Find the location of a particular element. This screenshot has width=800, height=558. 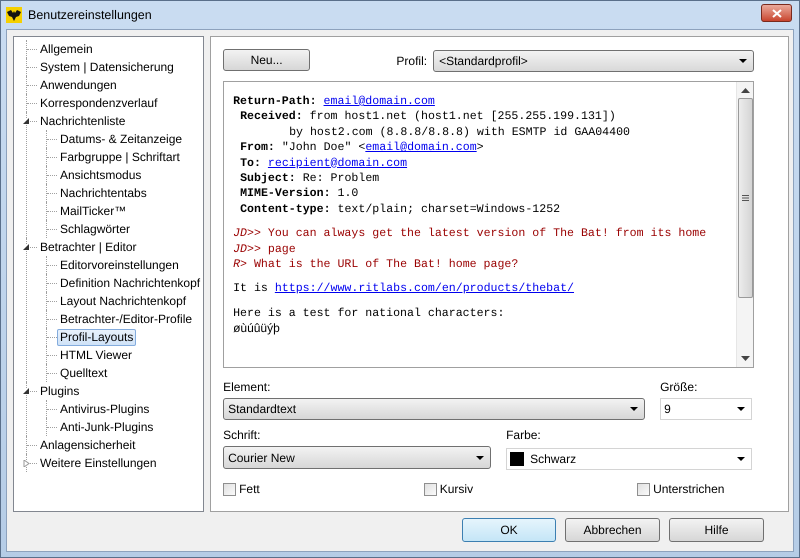

expand-icon is located at coordinates (26, 463).